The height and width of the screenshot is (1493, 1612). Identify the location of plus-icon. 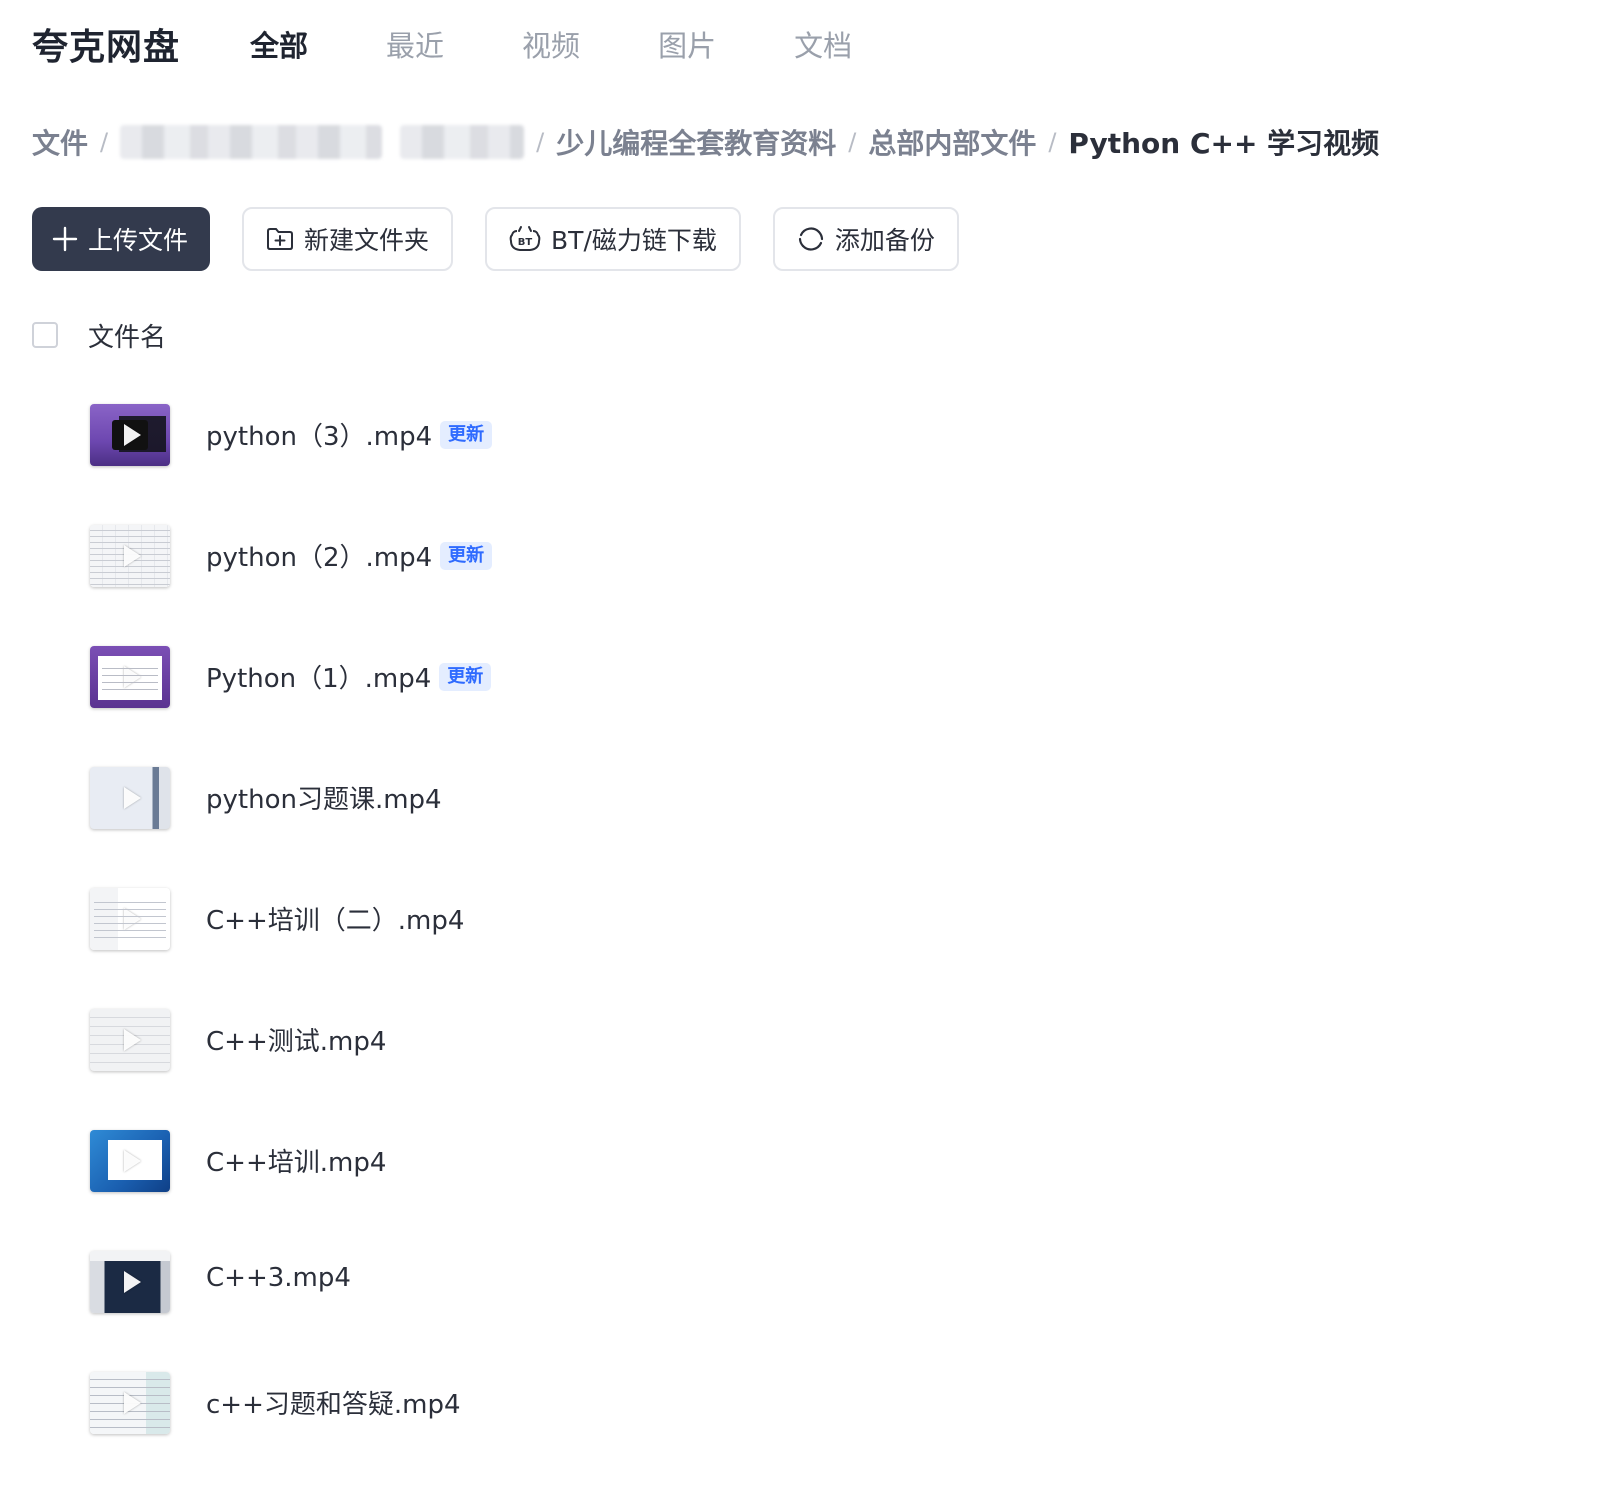
(65, 239).